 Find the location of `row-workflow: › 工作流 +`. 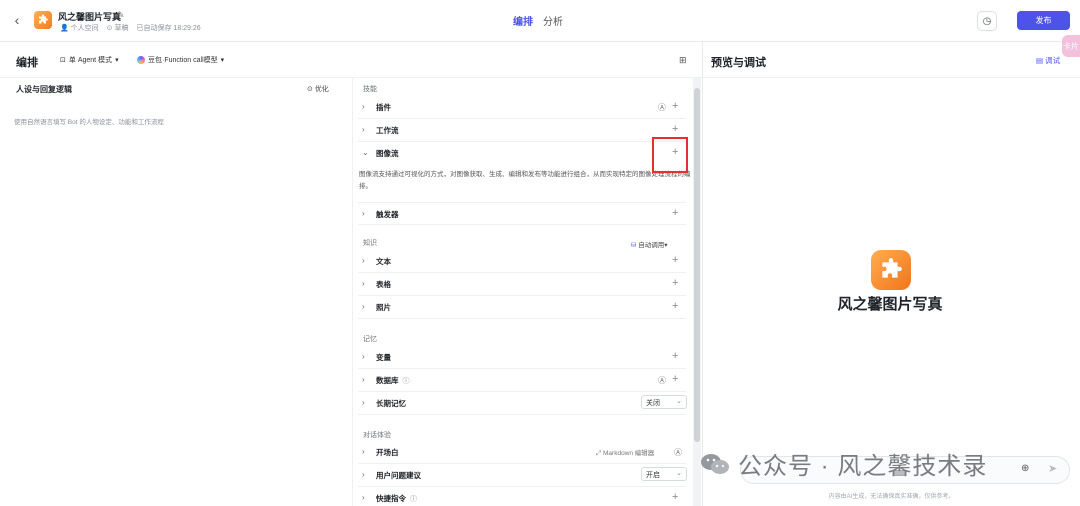

row-workflow: › 工作流 + is located at coordinates (522, 130).